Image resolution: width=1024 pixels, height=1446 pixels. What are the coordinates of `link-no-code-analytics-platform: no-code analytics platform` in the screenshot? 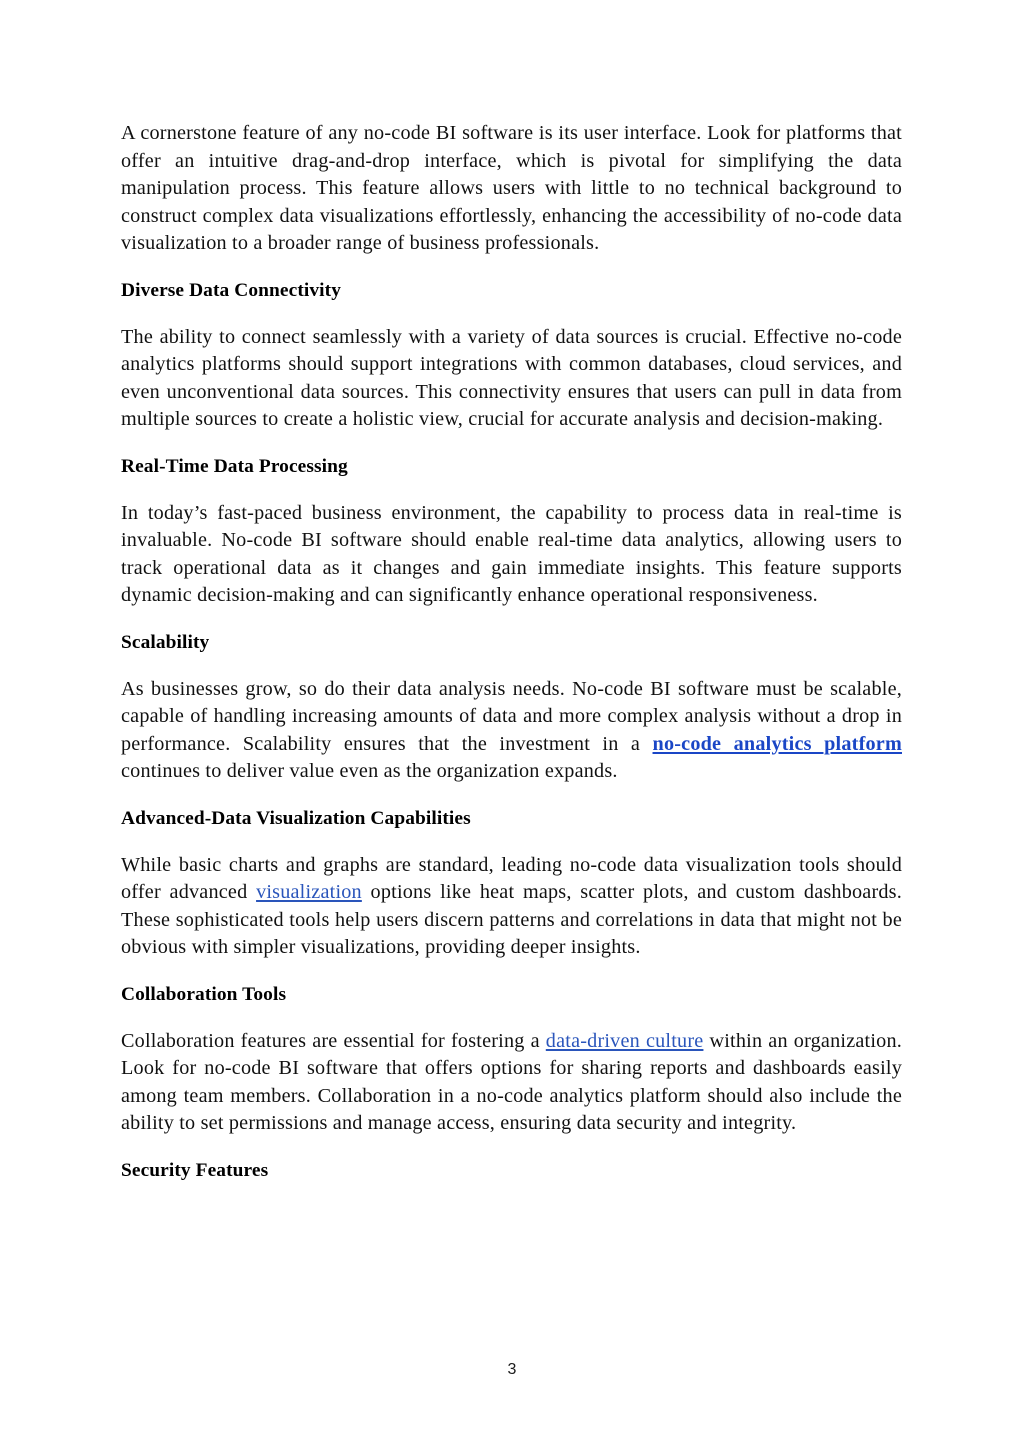 It's located at (777, 744).